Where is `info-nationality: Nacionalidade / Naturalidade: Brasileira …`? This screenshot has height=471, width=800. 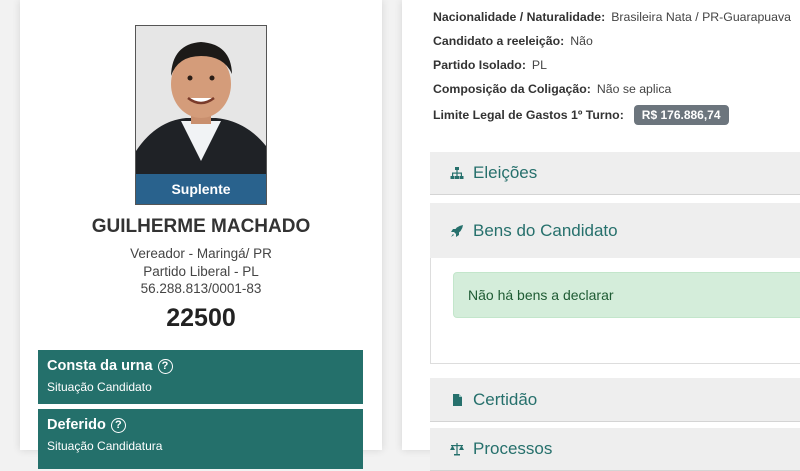 info-nationality: Nacionalidade / Naturalidade: Brasileira … is located at coordinates (612, 17).